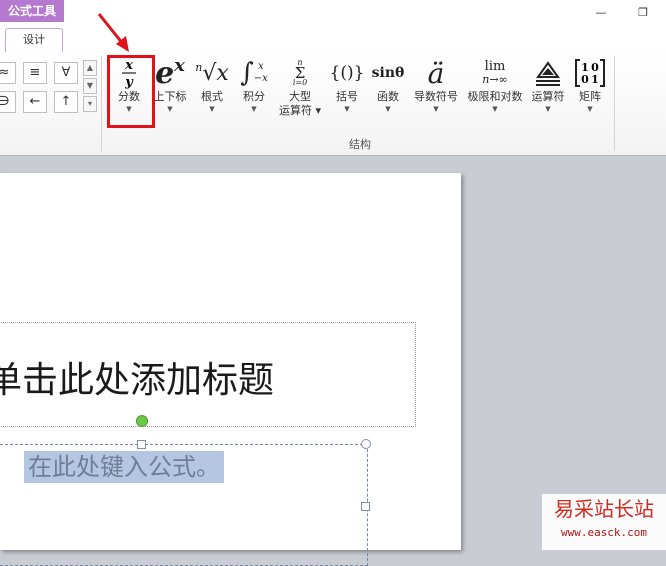 This screenshot has height=566, width=666. I want to click on function-label: 函数, so click(388, 96).